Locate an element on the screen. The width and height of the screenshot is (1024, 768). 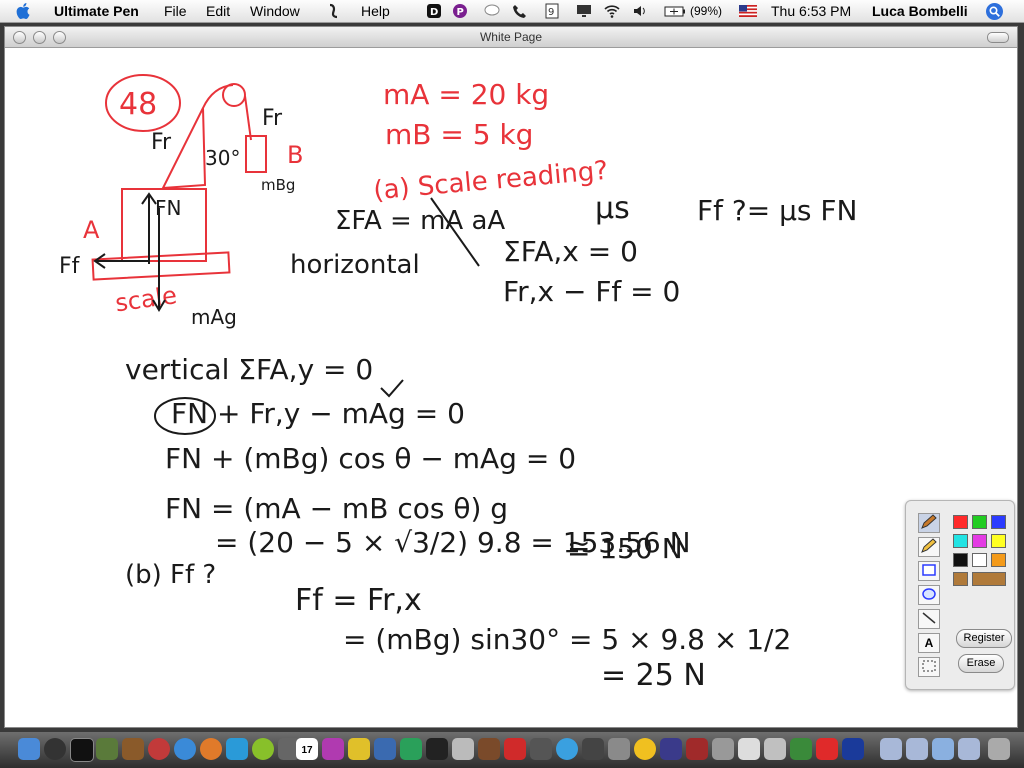
highlighter-icon is located at coordinates (929, 545).